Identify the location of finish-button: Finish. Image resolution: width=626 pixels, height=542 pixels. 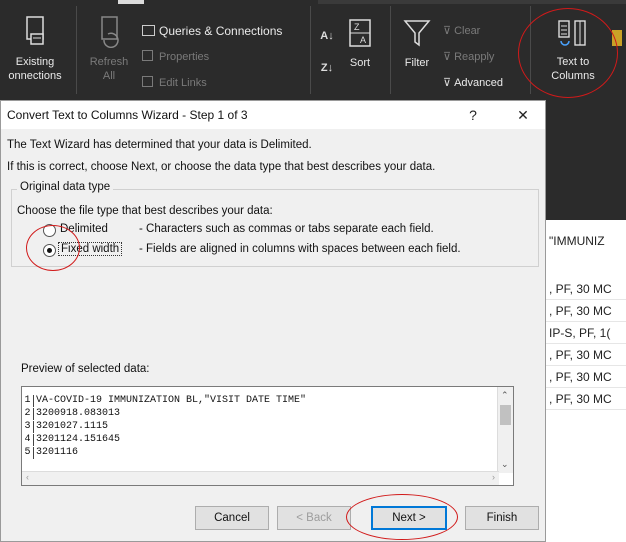
(502, 518).